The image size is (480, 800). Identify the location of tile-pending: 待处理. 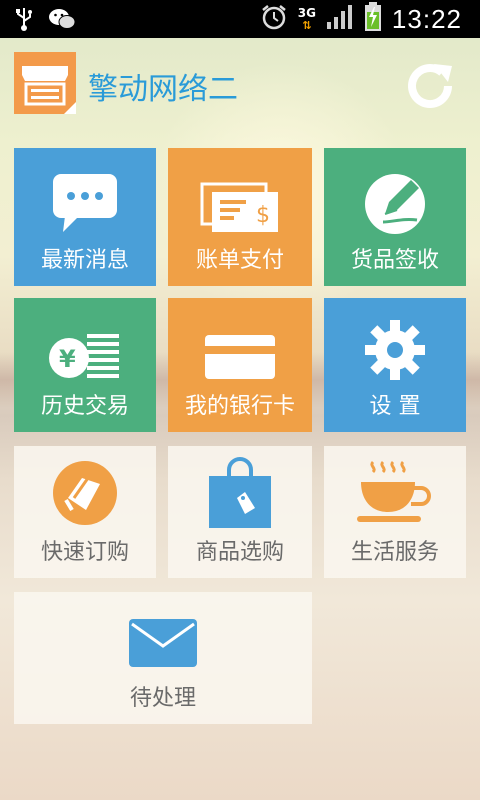
(163, 658).